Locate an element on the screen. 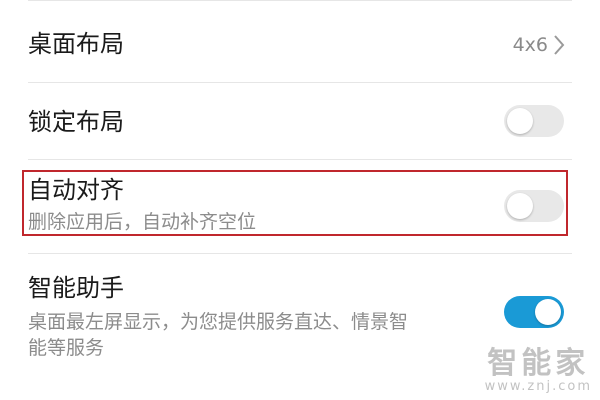 The width and height of the screenshot is (600, 400). smart-assistant-toggle is located at coordinates (534, 312).